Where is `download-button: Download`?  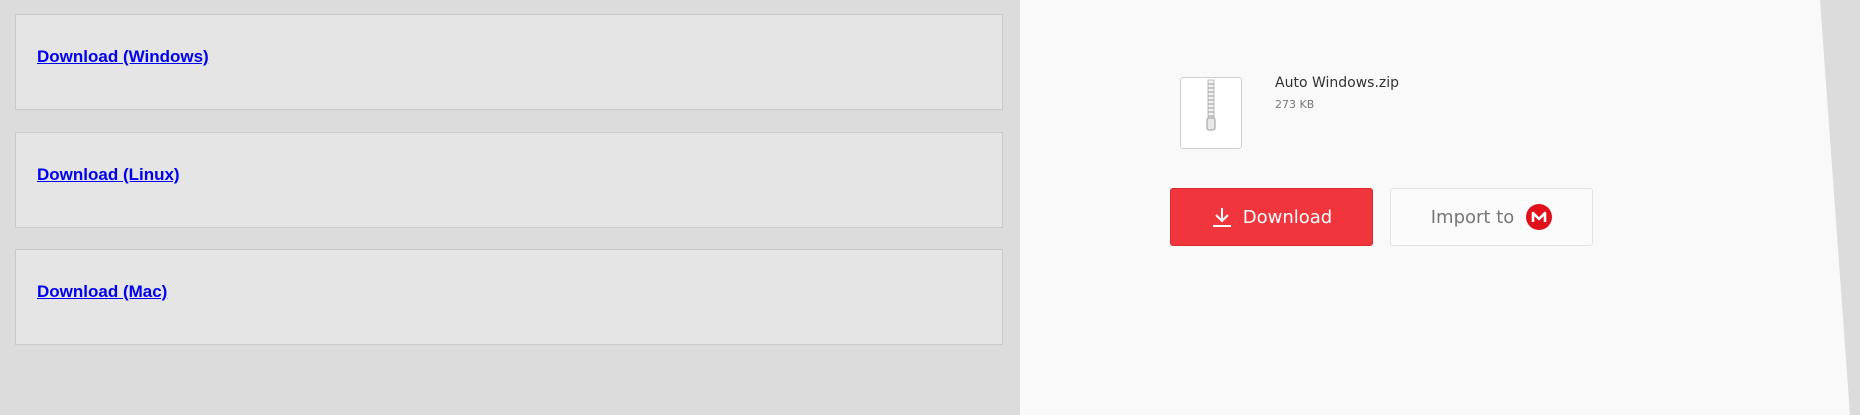 download-button: Download is located at coordinates (1271, 217).